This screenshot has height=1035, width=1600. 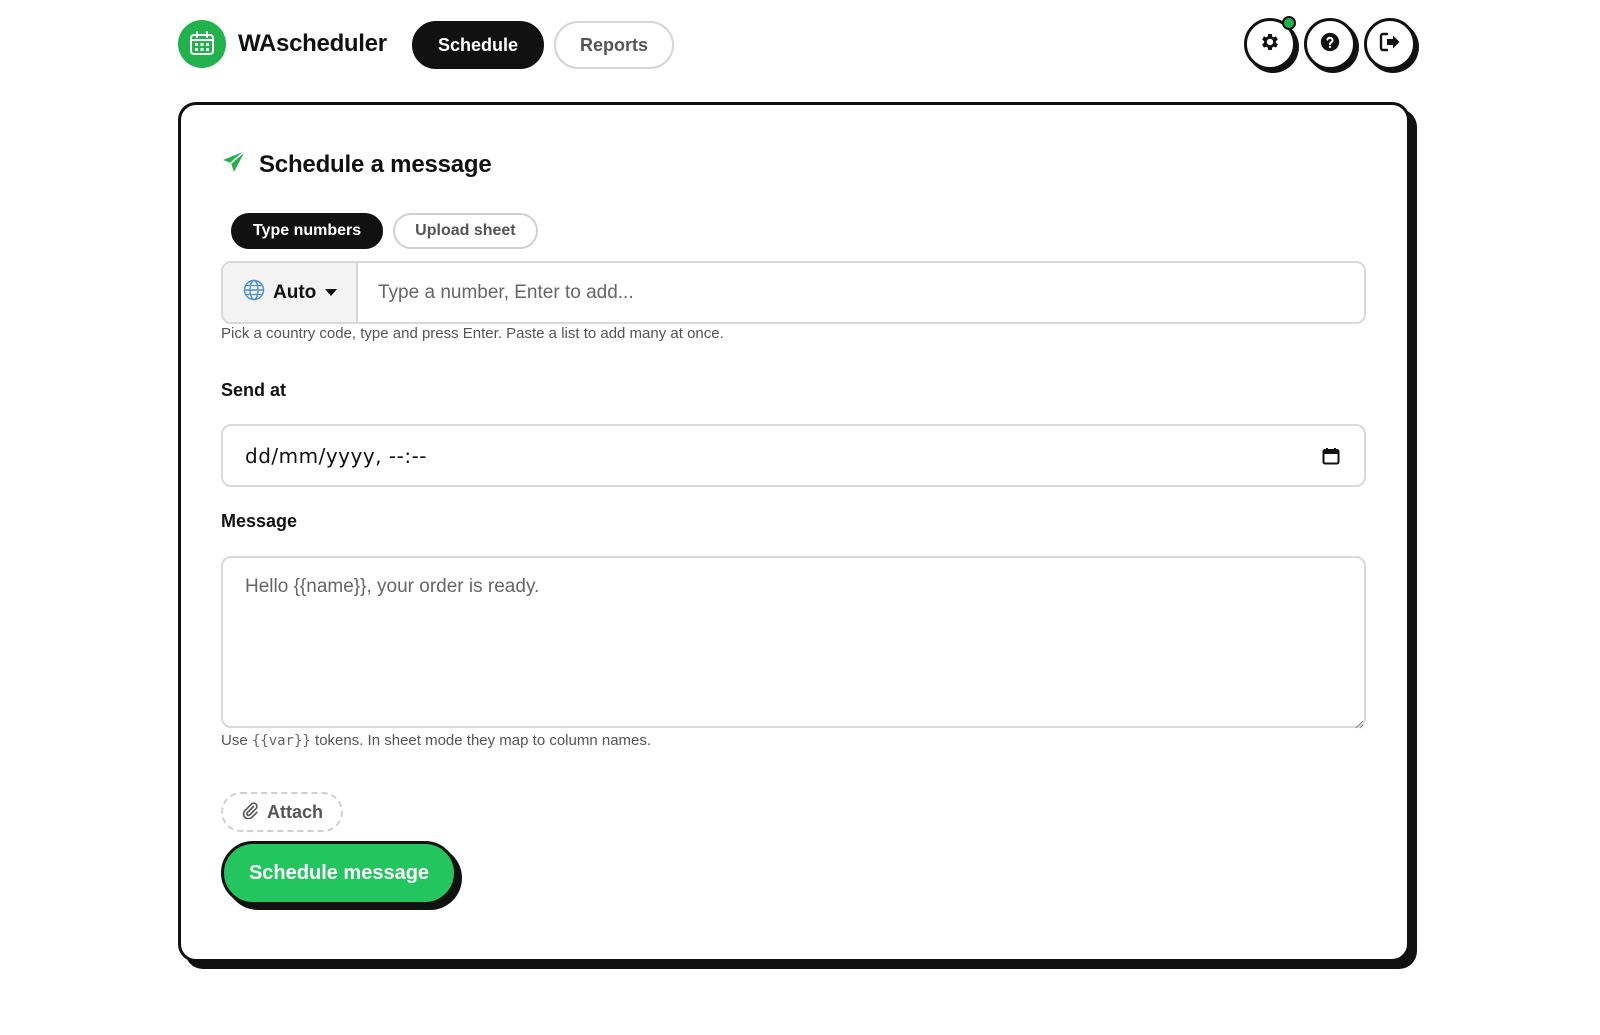 I want to click on card-title: Schedule a message, so click(x=375, y=164).